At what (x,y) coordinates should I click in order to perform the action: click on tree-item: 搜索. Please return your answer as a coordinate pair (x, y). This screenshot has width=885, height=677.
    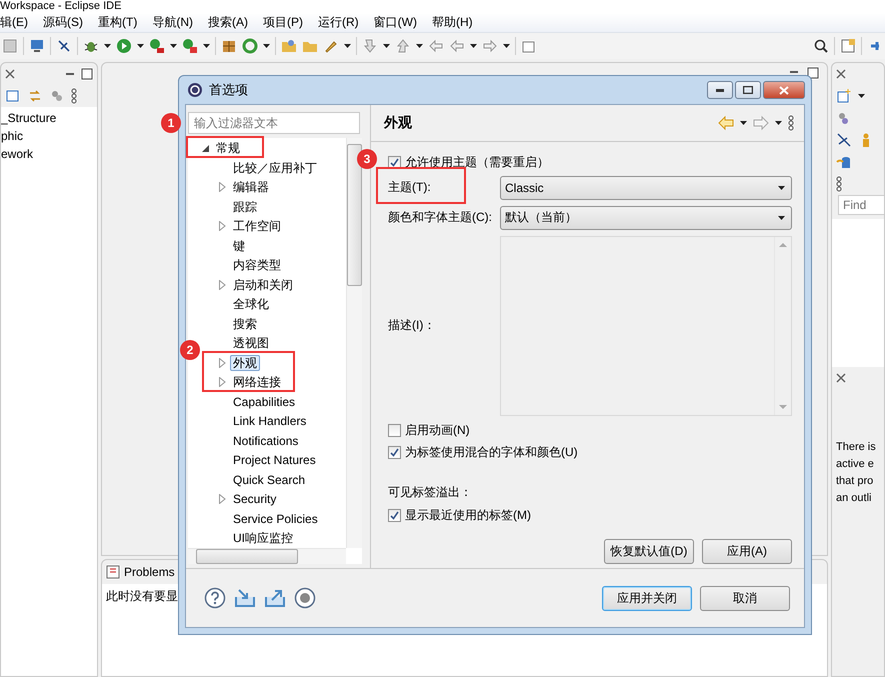
    Looking at the image, I should click on (245, 324).